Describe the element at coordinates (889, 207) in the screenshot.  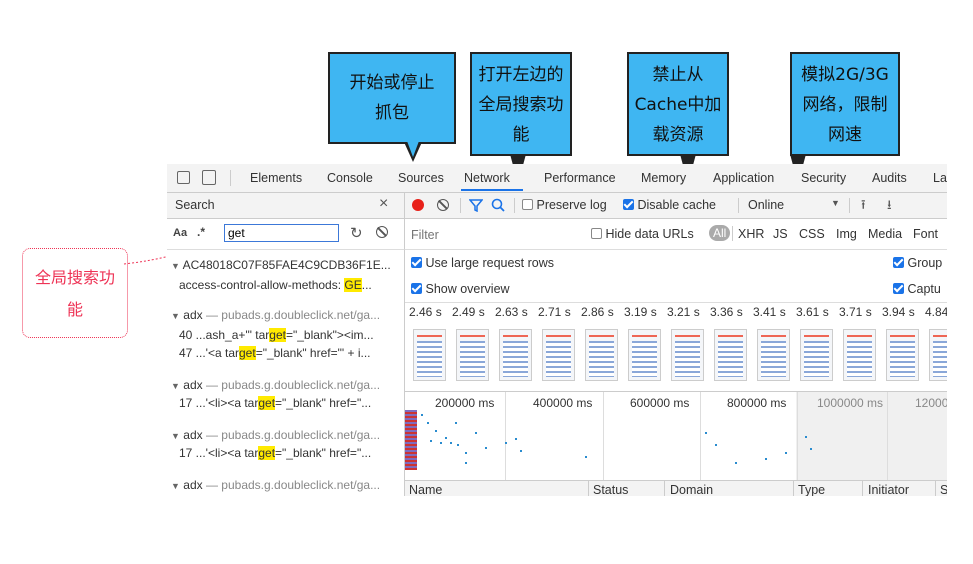
I see `export-har-icon: ⭳` at that location.